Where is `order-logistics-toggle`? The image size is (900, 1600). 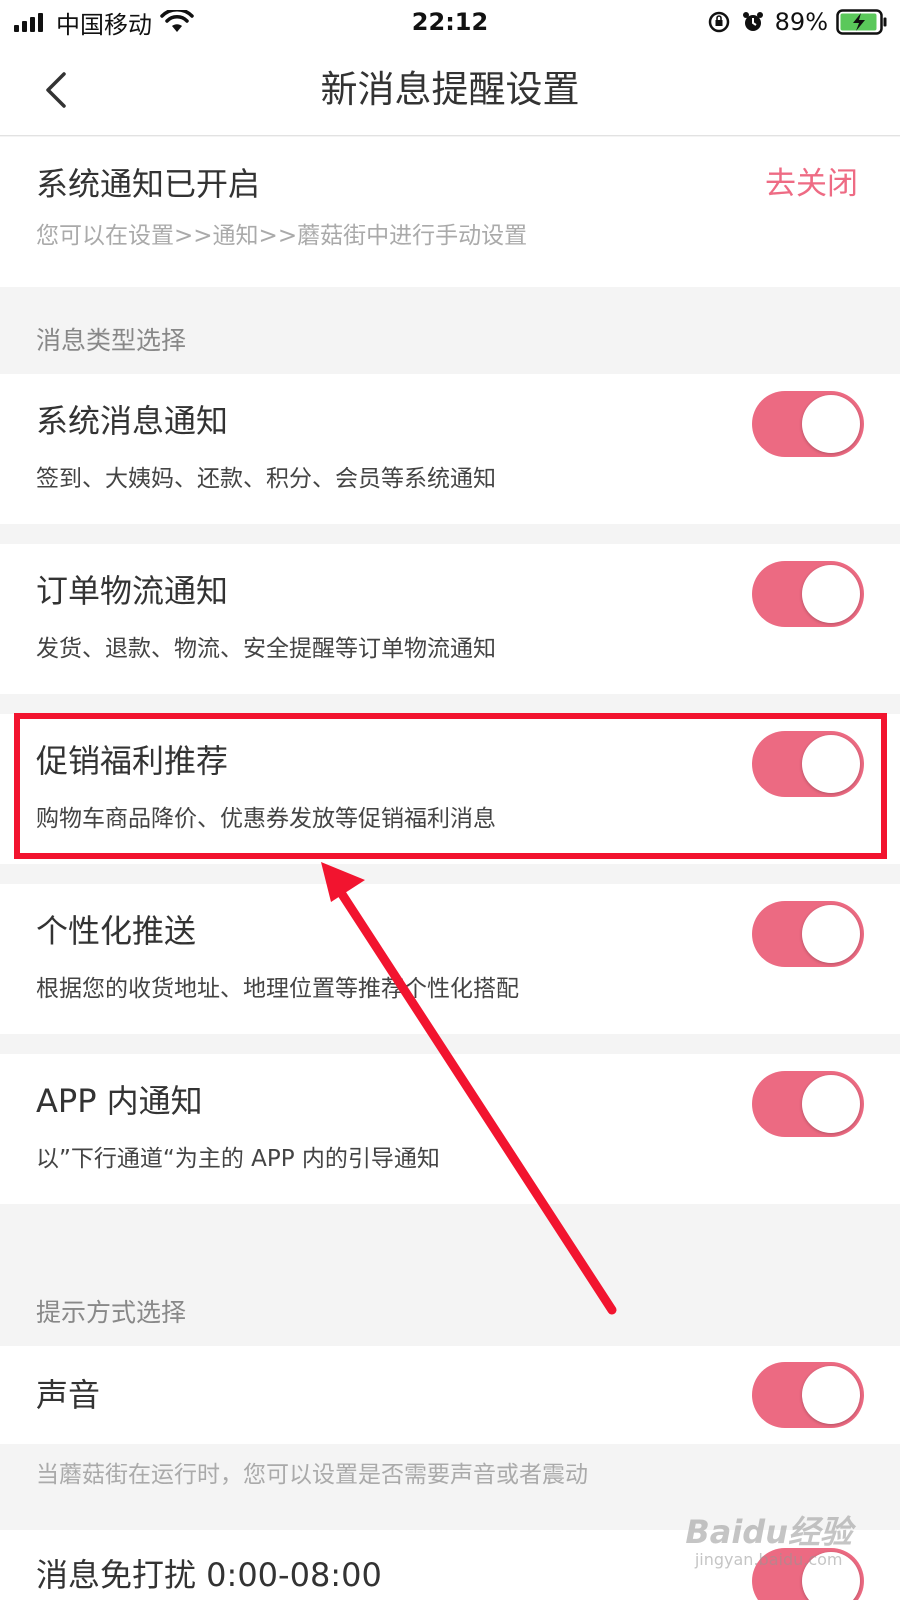 order-logistics-toggle is located at coordinates (808, 594).